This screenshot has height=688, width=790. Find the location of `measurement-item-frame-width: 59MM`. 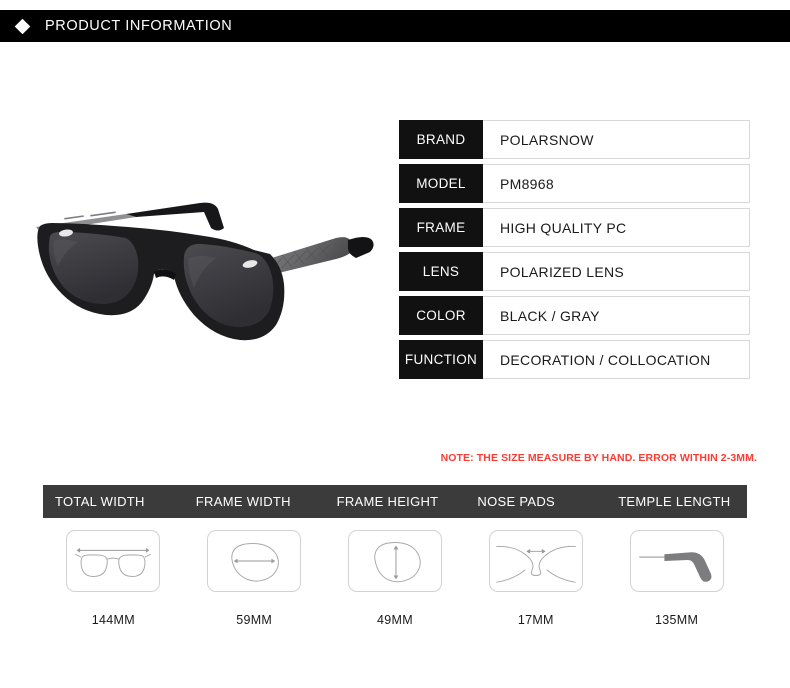

measurement-item-frame-width: 59MM is located at coordinates (254, 578).